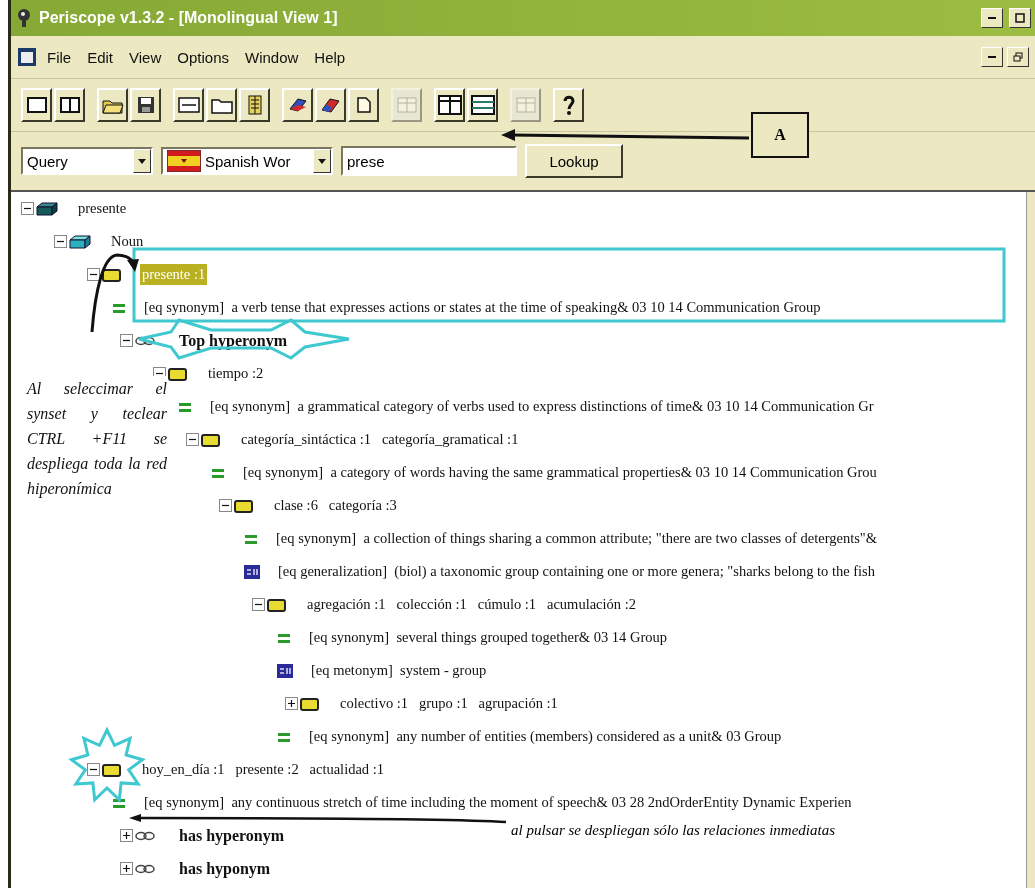 The width and height of the screenshot is (1035, 888). Describe the element at coordinates (380, 439) in the screenshot. I see `synset-label: categoría_sintáctica :1 categoría_gramatical :1` at that location.